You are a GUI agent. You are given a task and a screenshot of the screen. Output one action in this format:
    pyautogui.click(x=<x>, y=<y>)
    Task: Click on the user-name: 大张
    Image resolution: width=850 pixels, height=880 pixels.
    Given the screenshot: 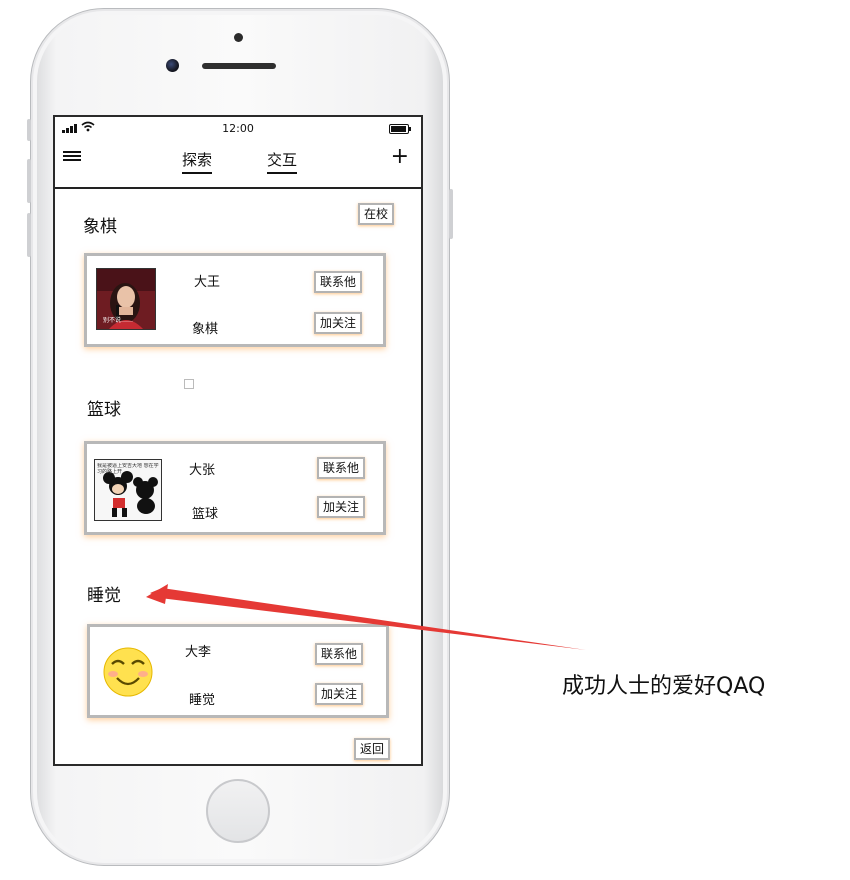 What is the action you would take?
    pyautogui.click(x=202, y=470)
    